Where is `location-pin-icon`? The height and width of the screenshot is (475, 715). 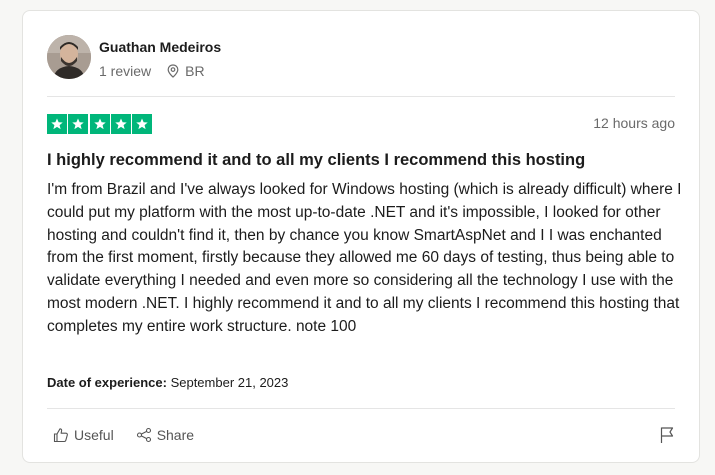 location-pin-icon is located at coordinates (173, 71).